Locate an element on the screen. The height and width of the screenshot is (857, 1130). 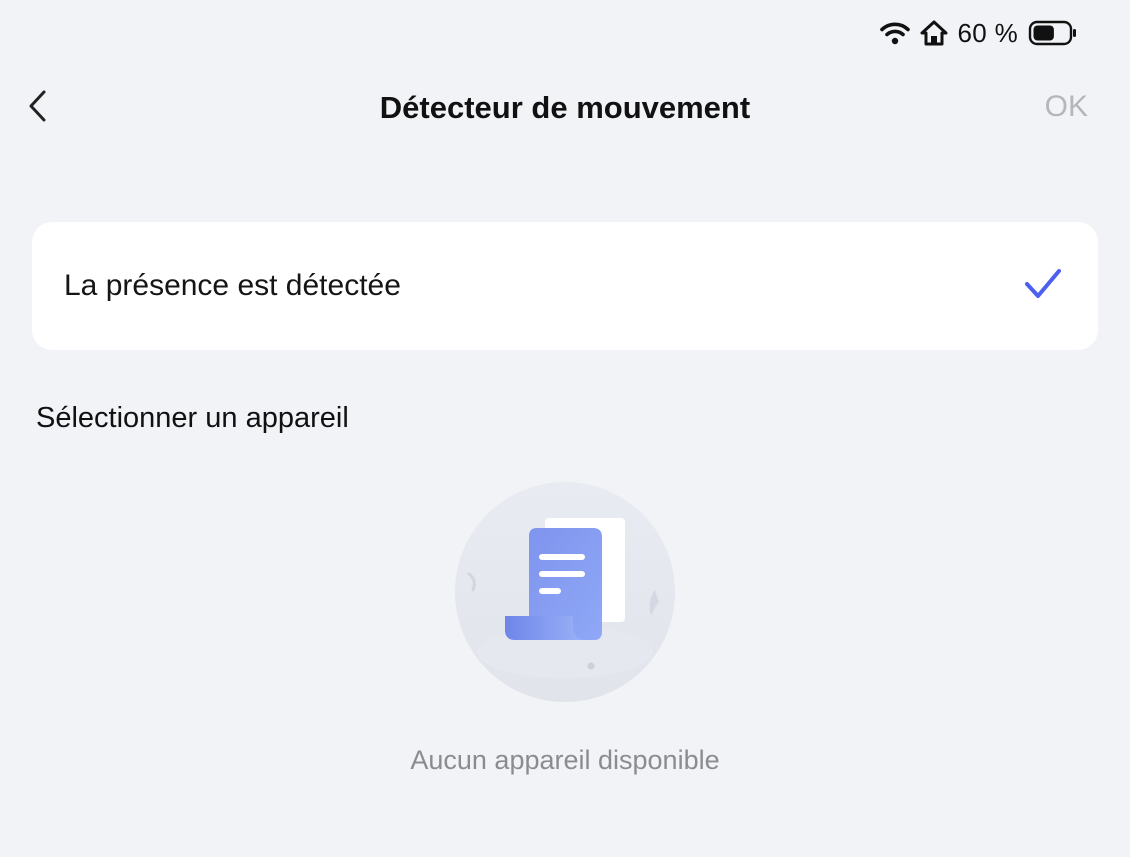
section-title: Sélectionner un appareil is located at coordinates (192, 418).